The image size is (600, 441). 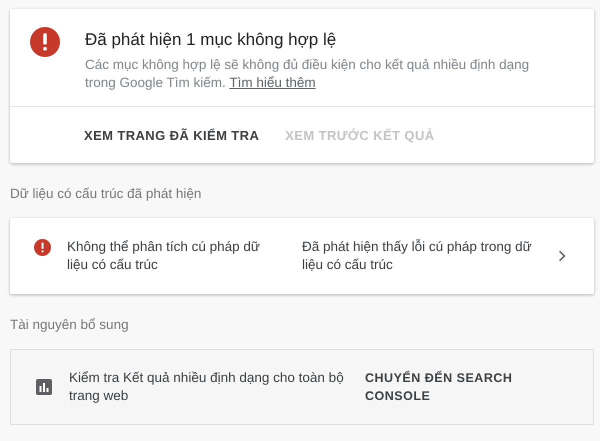 What do you see at coordinates (307, 74) in the screenshot?
I see `alert-description: Các mục không hợp lệ sẽ không đủ điều kiện cho kết quả nhiều định dạng trong Google Tìm kiếm. Tìm hiểu thêm` at bounding box center [307, 74].